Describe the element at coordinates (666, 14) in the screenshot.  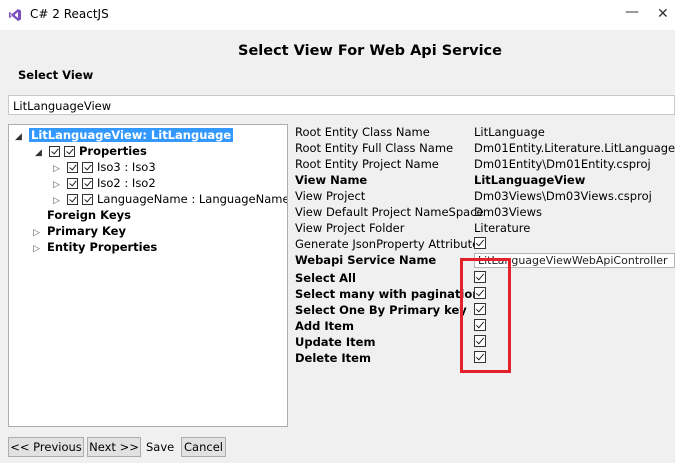
I see `close-icon: ✕` at that location.